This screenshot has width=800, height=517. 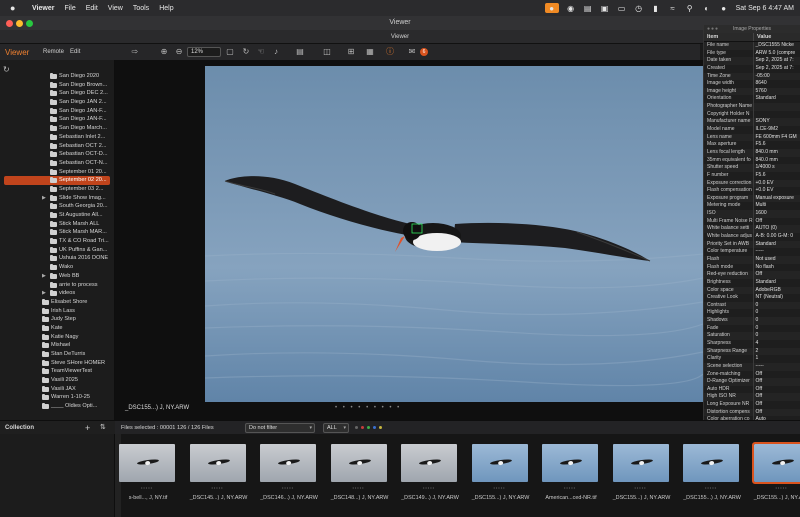 What do you see at coordinates (57, 285) in the screenshot?
I see `folder-item: arrie to process` at bounding box center [57, 285].